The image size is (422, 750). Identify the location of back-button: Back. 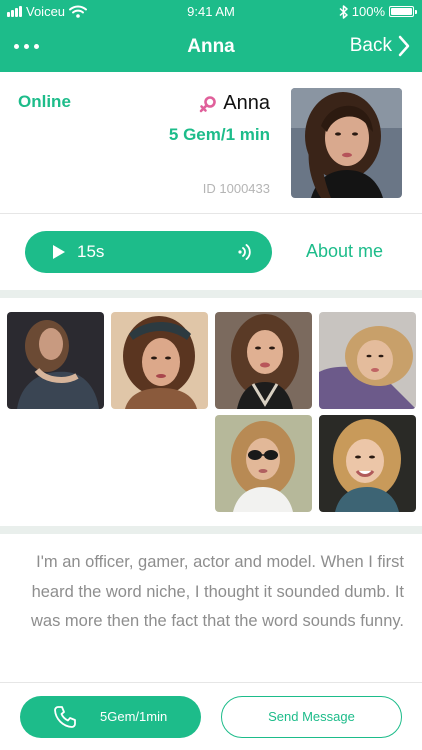
(380, 46).